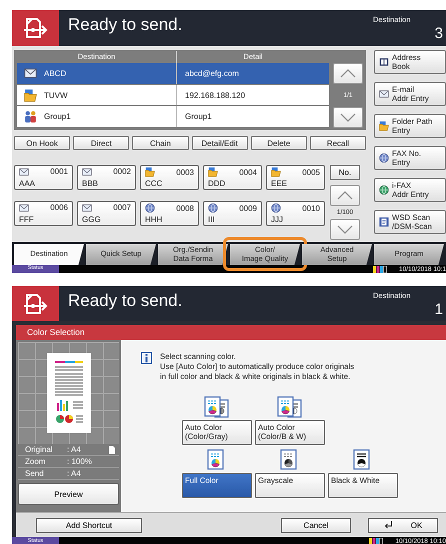 The width and height of the screenshot is (446, 544). What do you see at coordinates (403, 525) in the screenshot?
I see `ok-button: OK` at bounding box center [403, 525].